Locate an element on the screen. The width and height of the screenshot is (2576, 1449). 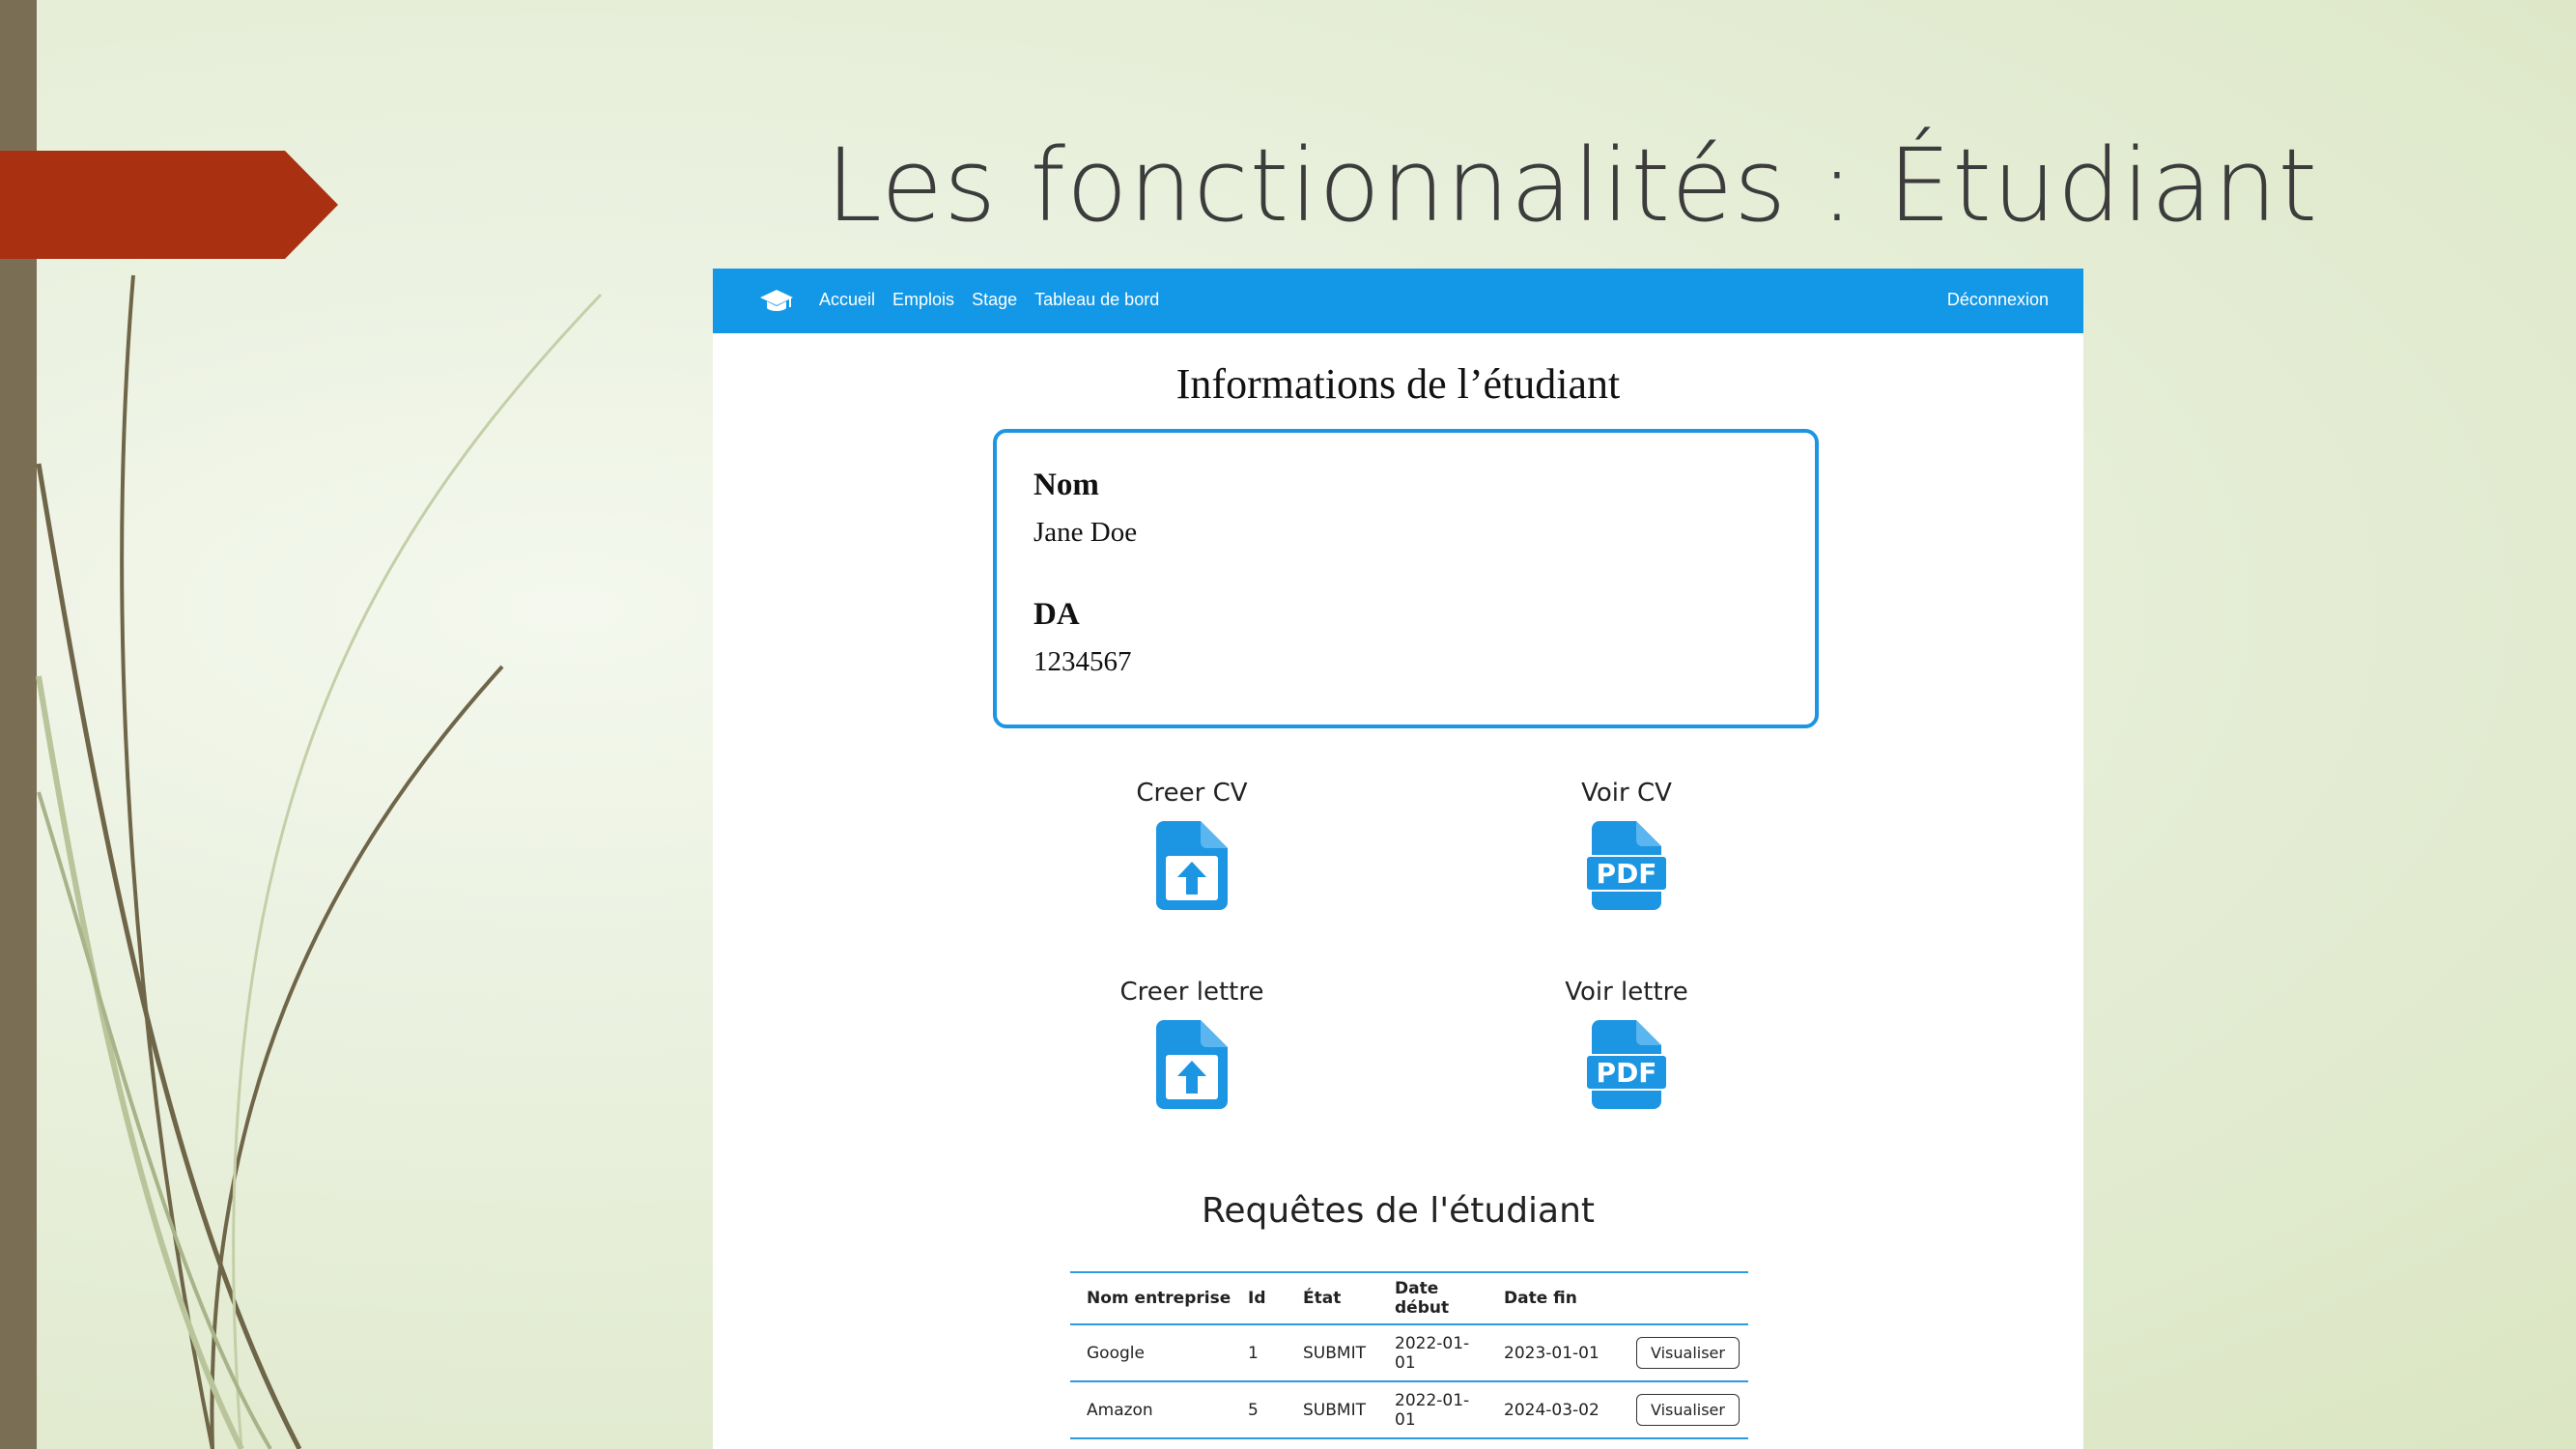
column-header: Nom entreprise is located at coordinates (1150, 1298).